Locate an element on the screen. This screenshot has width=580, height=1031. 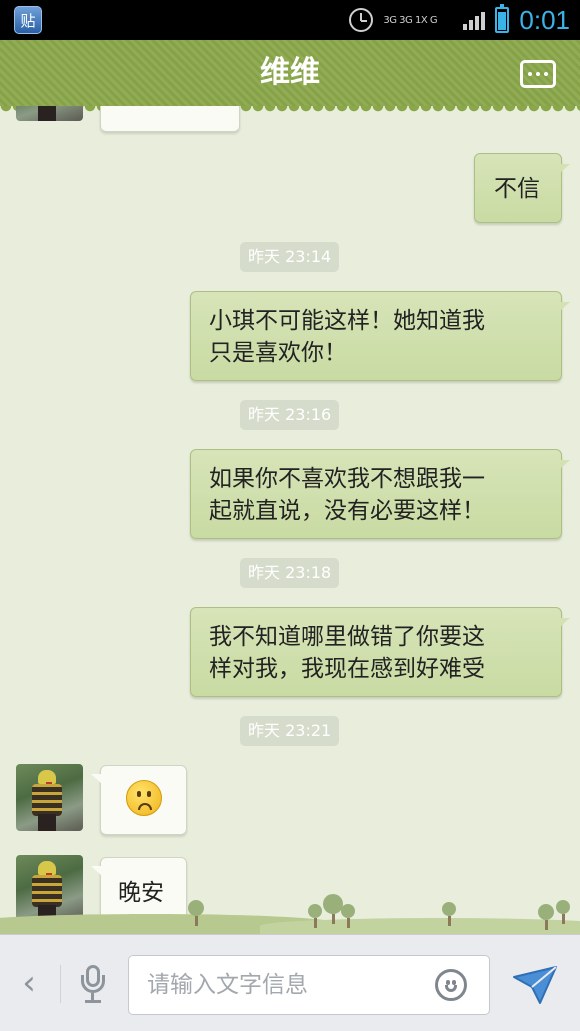
chevron-left-icon: ‹ is located at coordinates (29, 983).